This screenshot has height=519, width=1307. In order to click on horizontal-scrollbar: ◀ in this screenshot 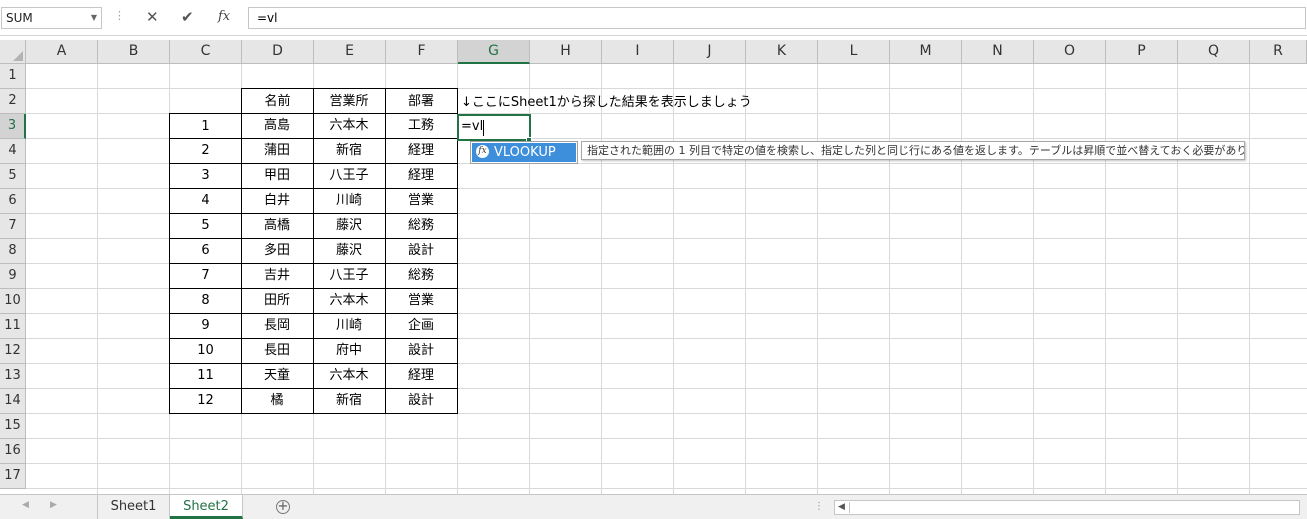, I will do `click(1067, 507)`.